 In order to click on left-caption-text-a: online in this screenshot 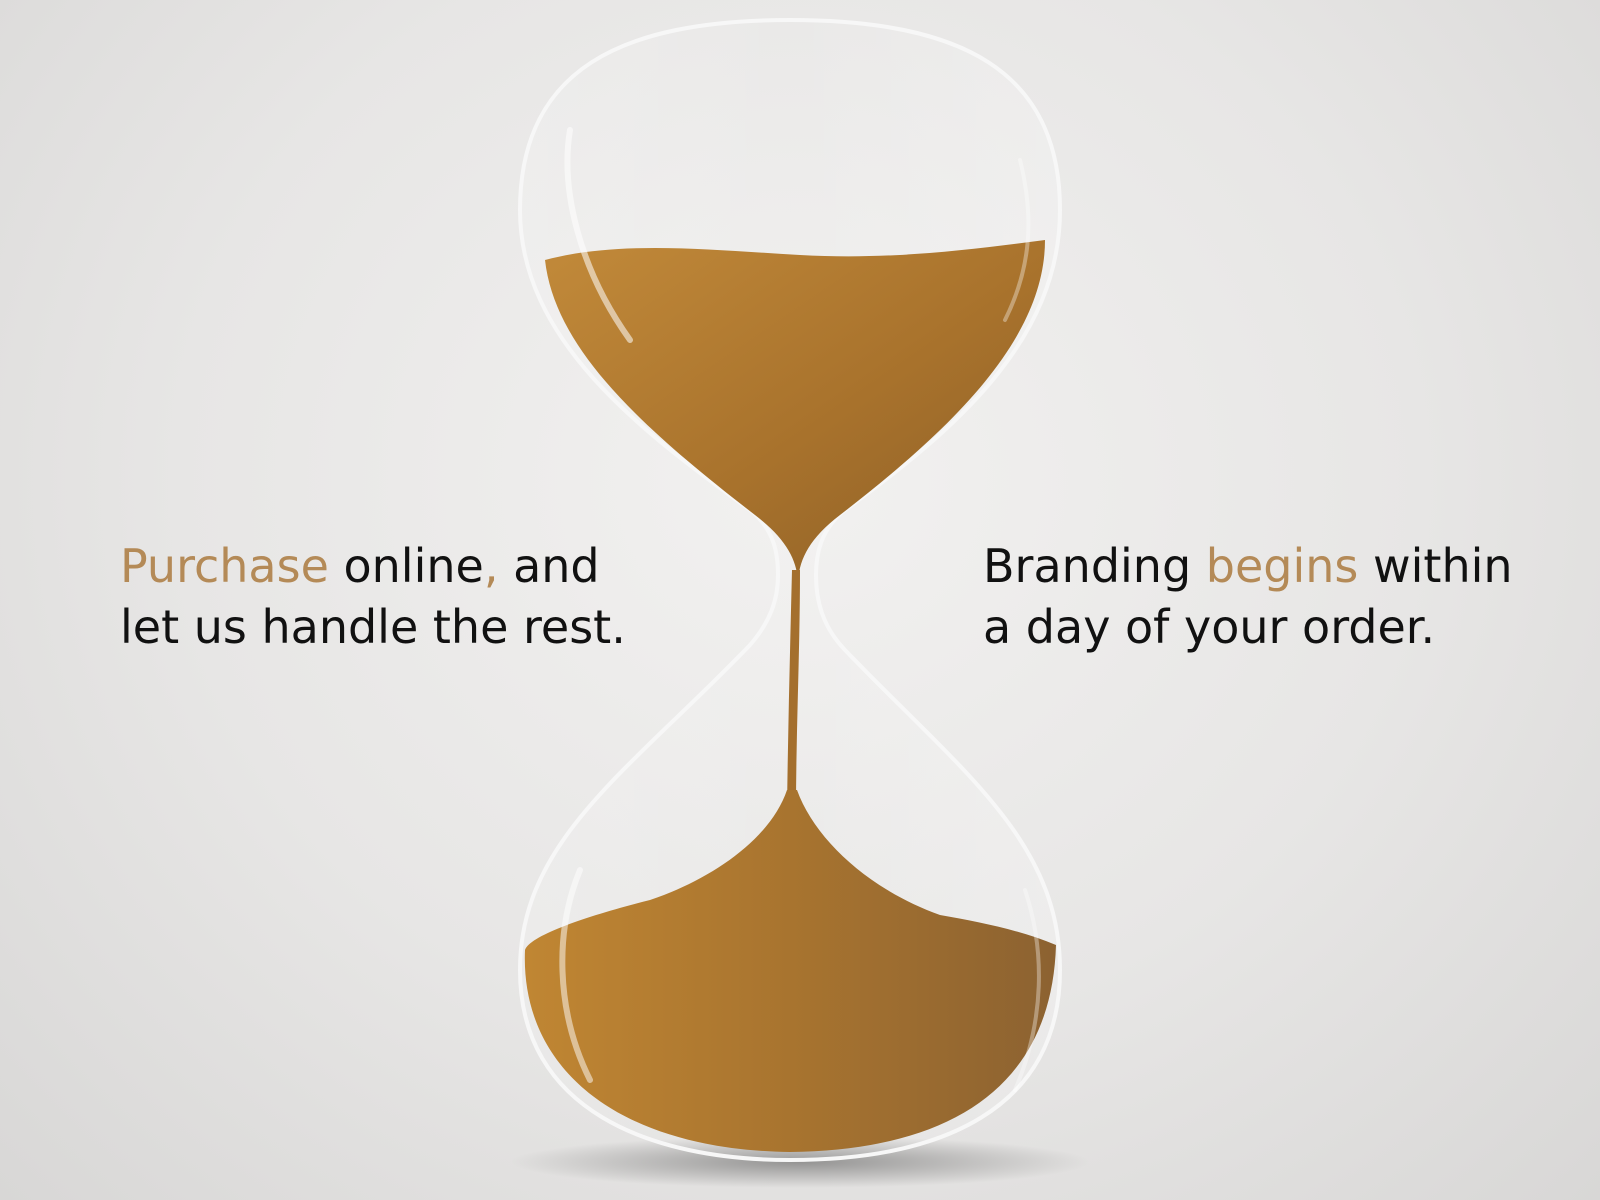, I will do `click(406, 566)`.